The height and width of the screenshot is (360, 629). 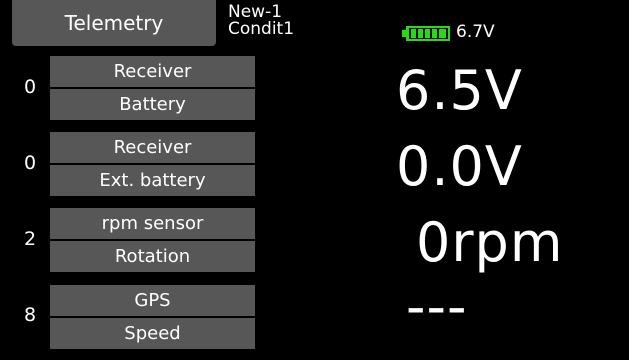 I want to click on telemetry-value: 0.0V, so click(x=459, y=166).